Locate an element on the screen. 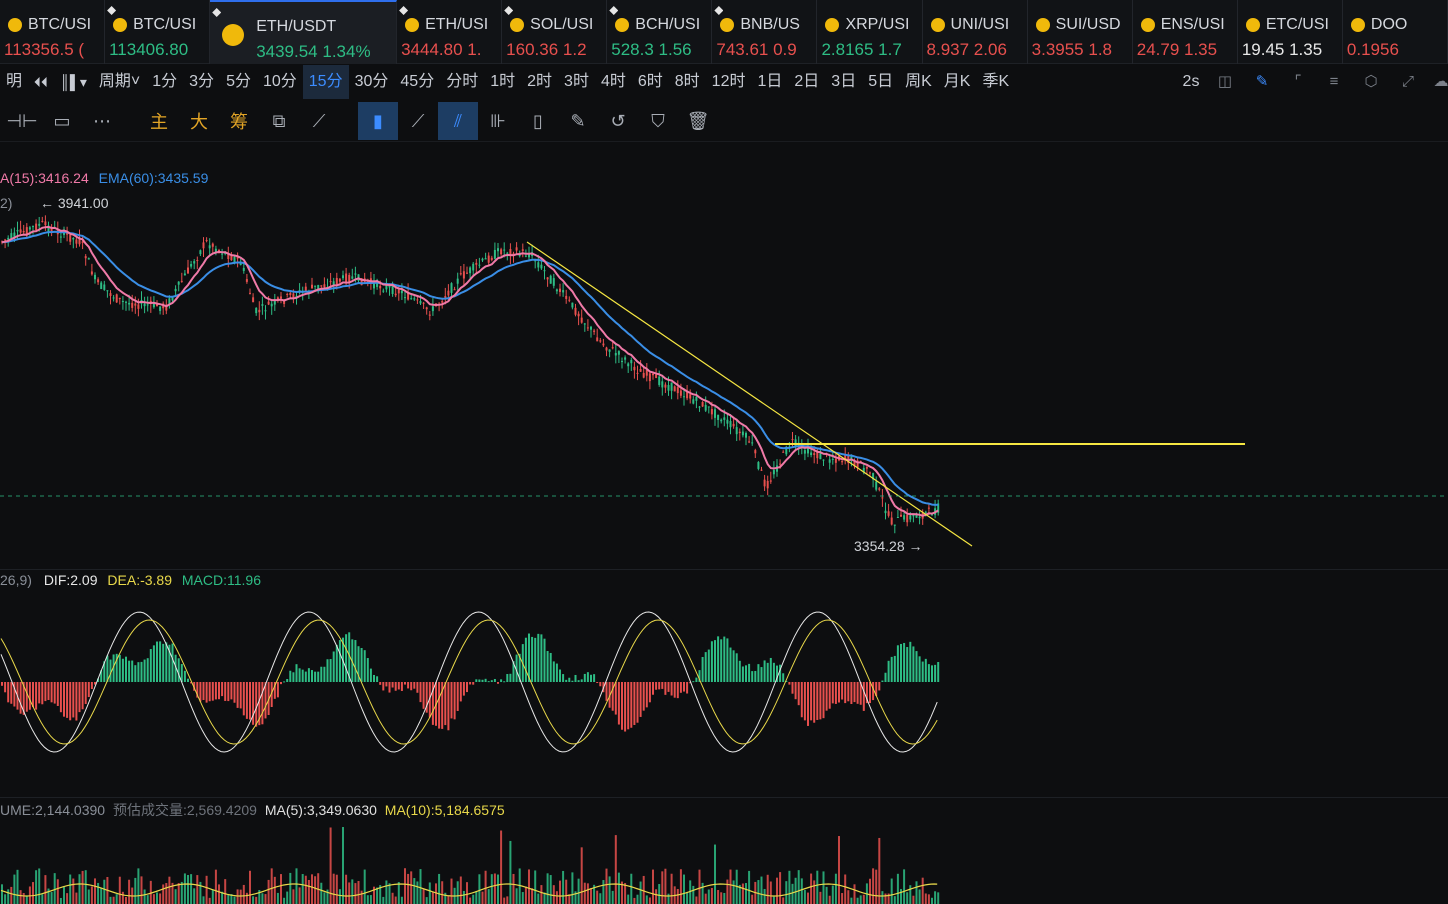  chip-distribution-button: 筹 is located at coordinates (239, 121).